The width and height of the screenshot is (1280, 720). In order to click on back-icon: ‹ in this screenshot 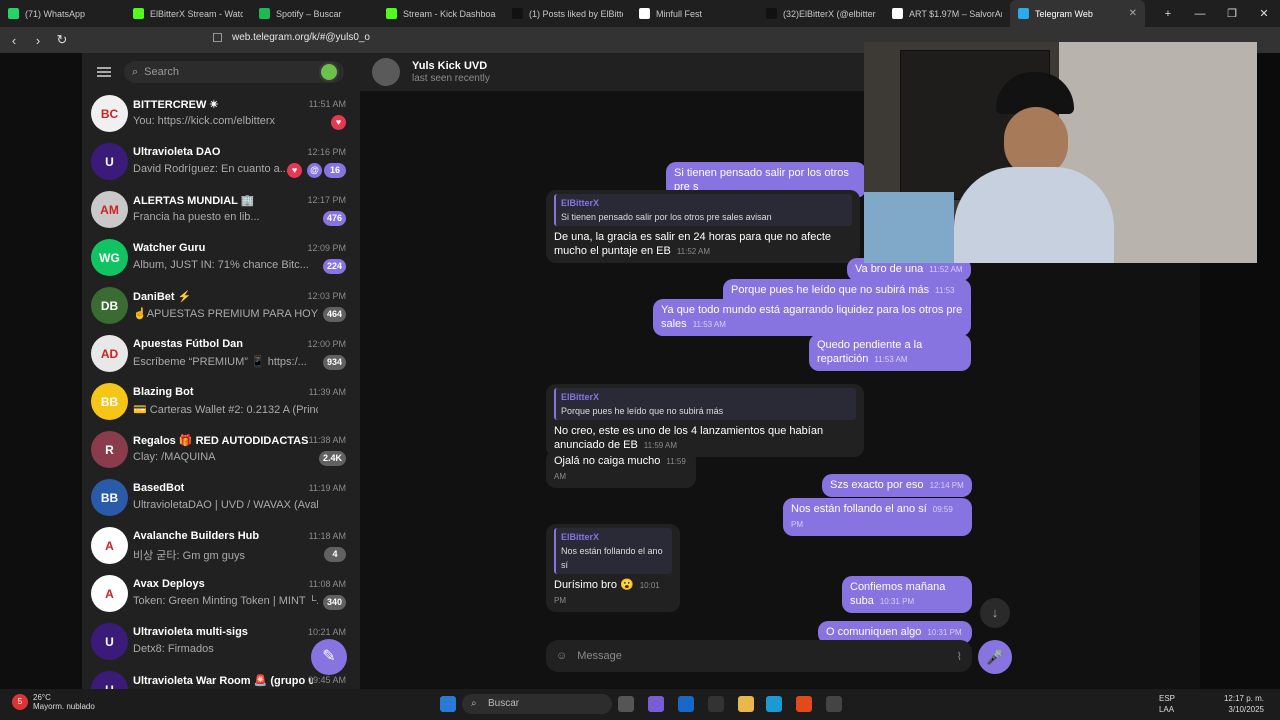, I will do `click(14, 40)`.